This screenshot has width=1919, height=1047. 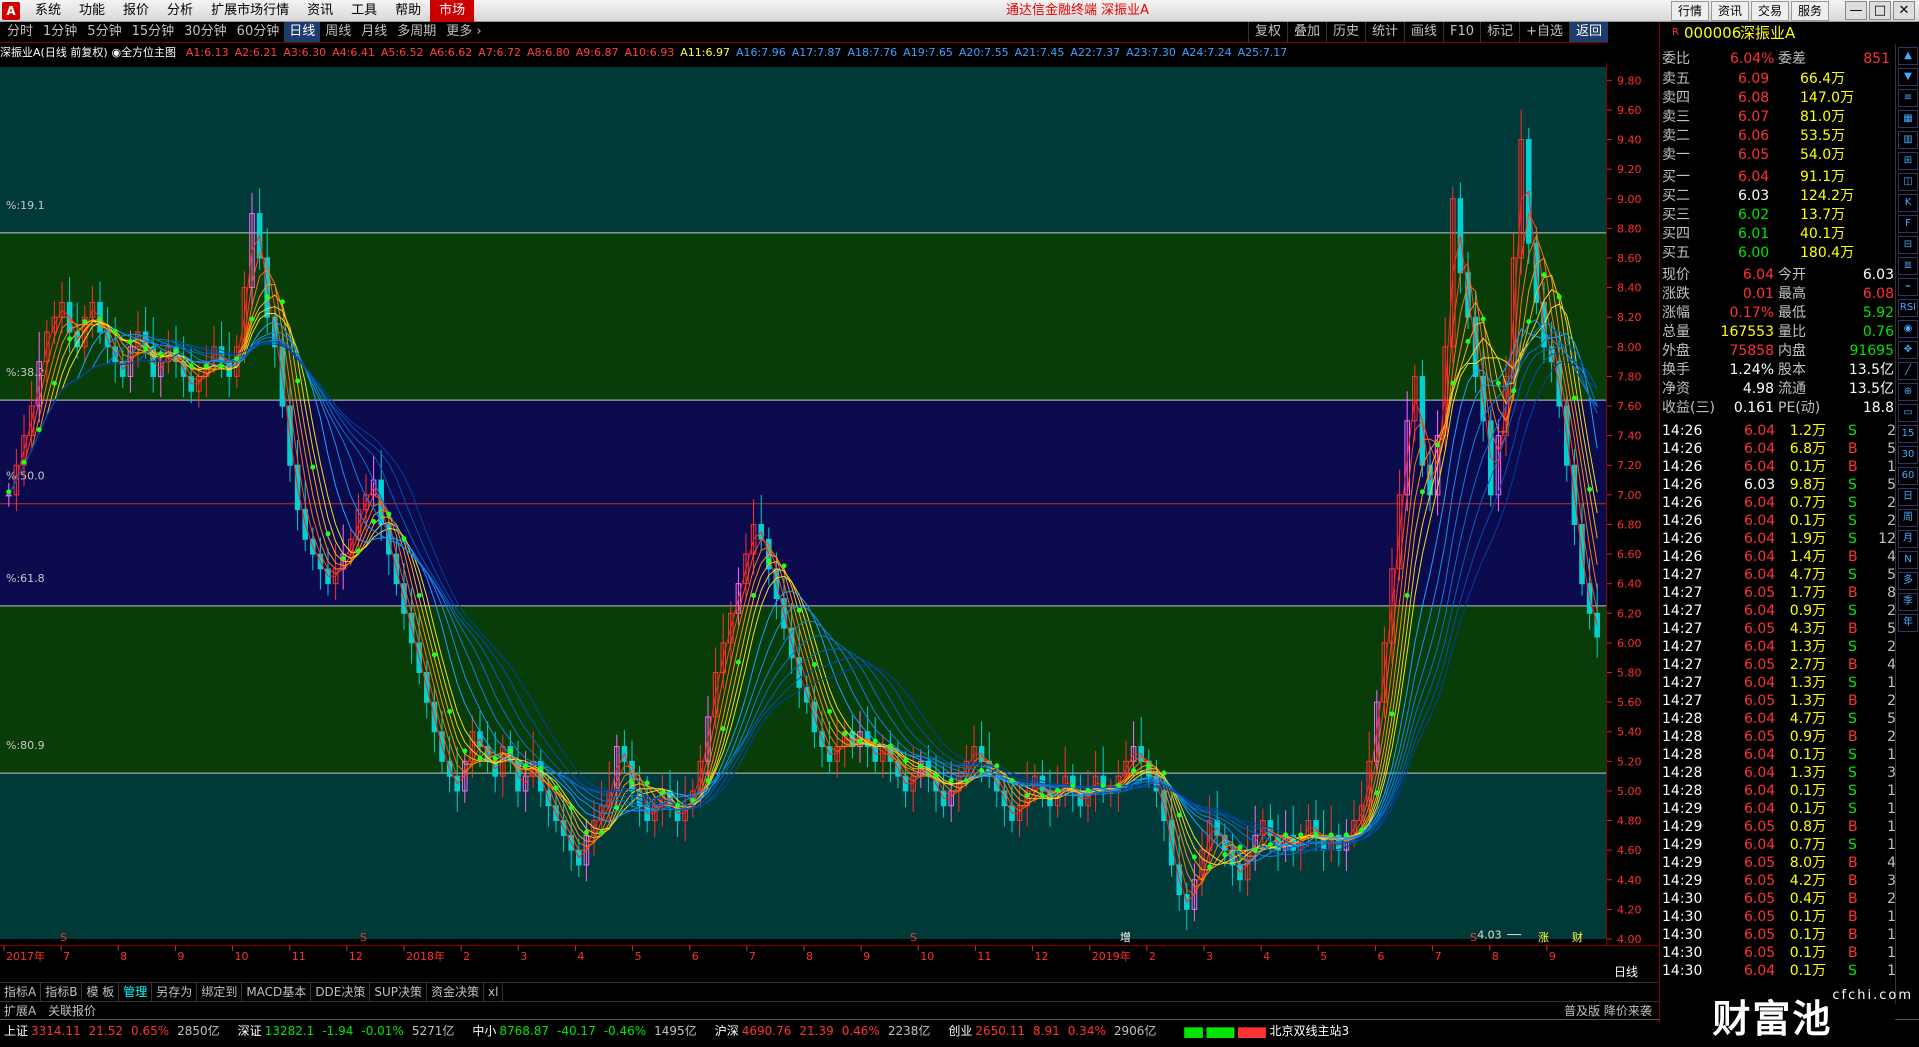 I want to click on index-name-3: 沪深, so click(x=727, y=1031).